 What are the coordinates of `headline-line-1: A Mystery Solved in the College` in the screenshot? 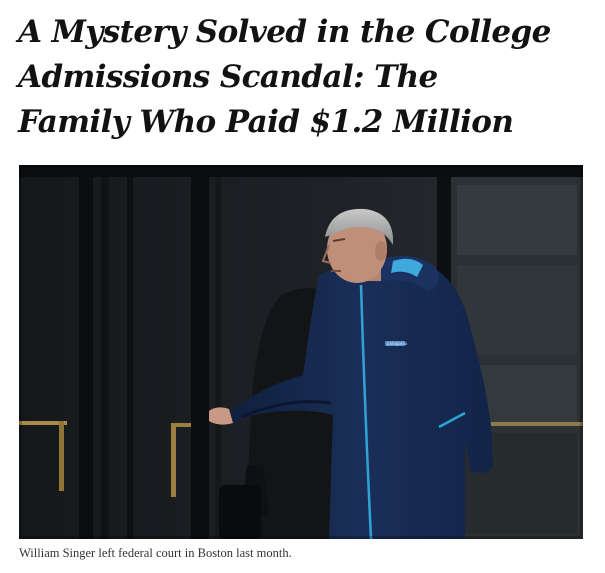 It's located at (284, 32).